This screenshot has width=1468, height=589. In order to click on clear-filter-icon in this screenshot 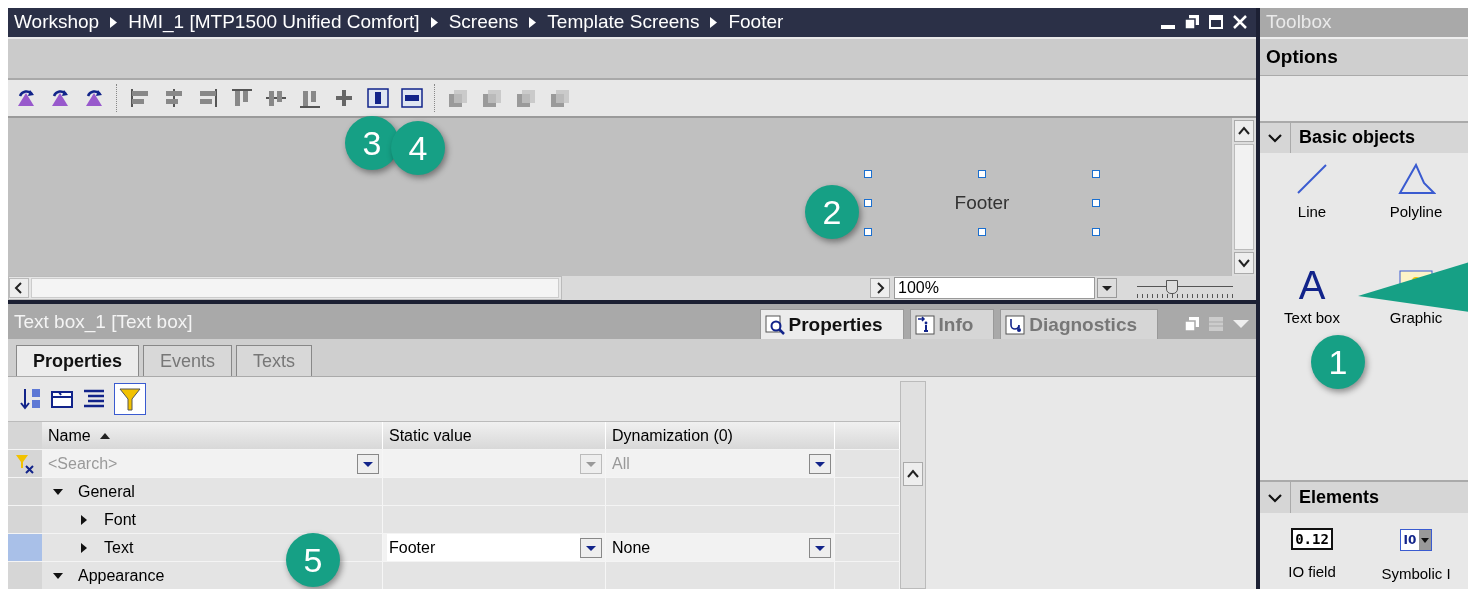, I will do `click(25, 463)`.